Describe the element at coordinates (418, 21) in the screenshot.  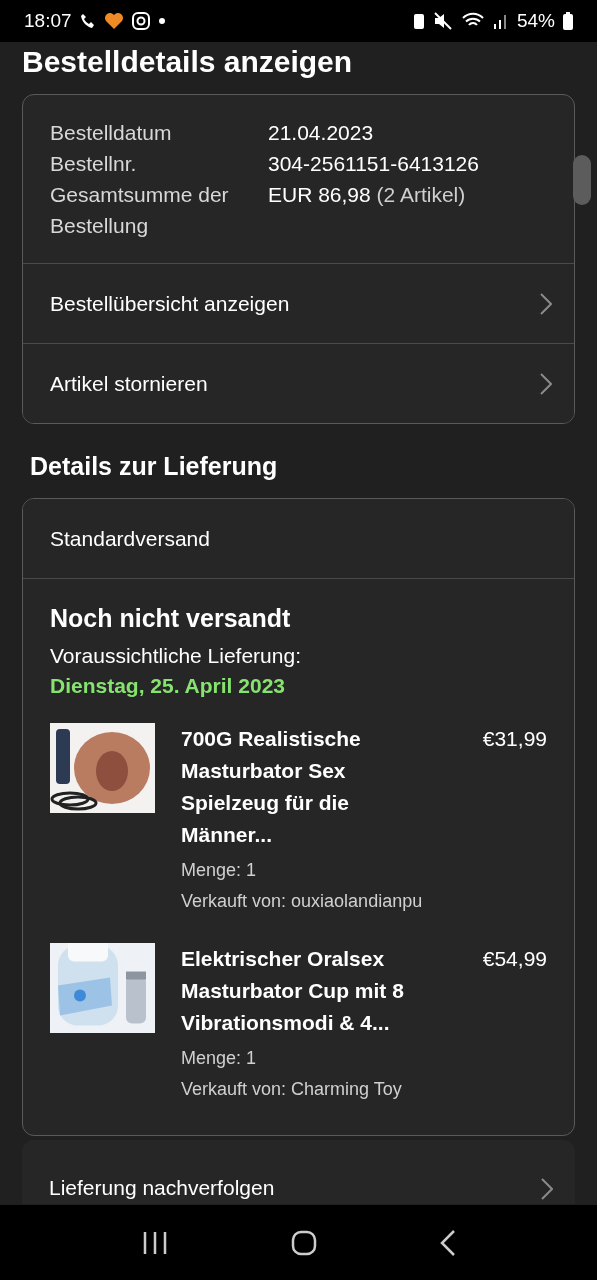
I see `battery-saver-icon` at that location.